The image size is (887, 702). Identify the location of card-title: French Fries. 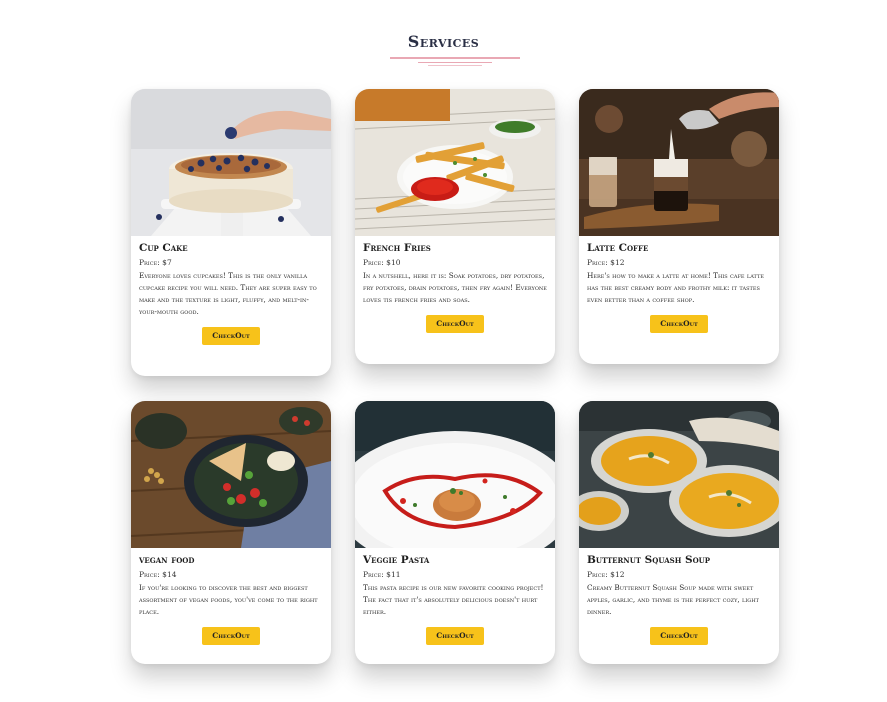
(397, 248).